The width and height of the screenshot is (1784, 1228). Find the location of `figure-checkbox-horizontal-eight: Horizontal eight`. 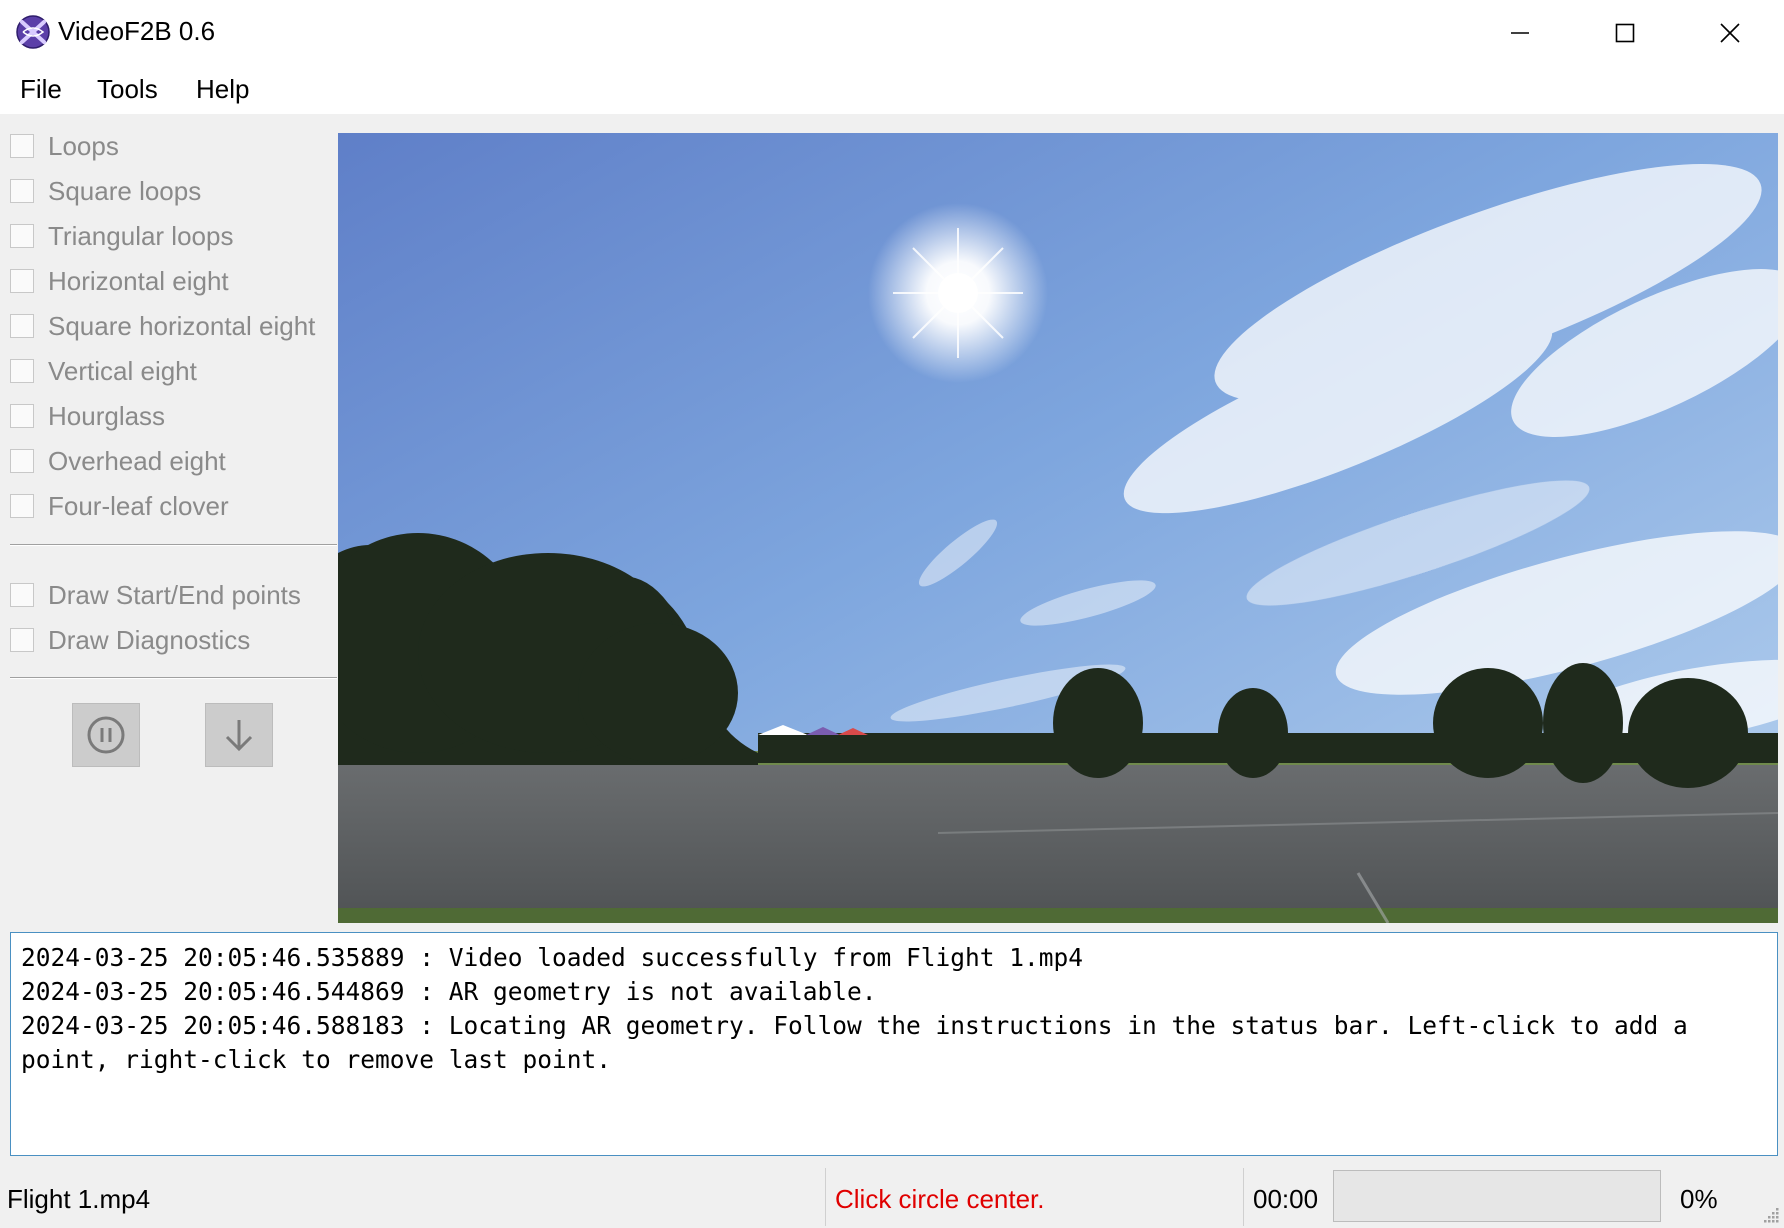

figure-checkbox-horizontal-eight: Horizontal eight is located at coordinates (119, 281).